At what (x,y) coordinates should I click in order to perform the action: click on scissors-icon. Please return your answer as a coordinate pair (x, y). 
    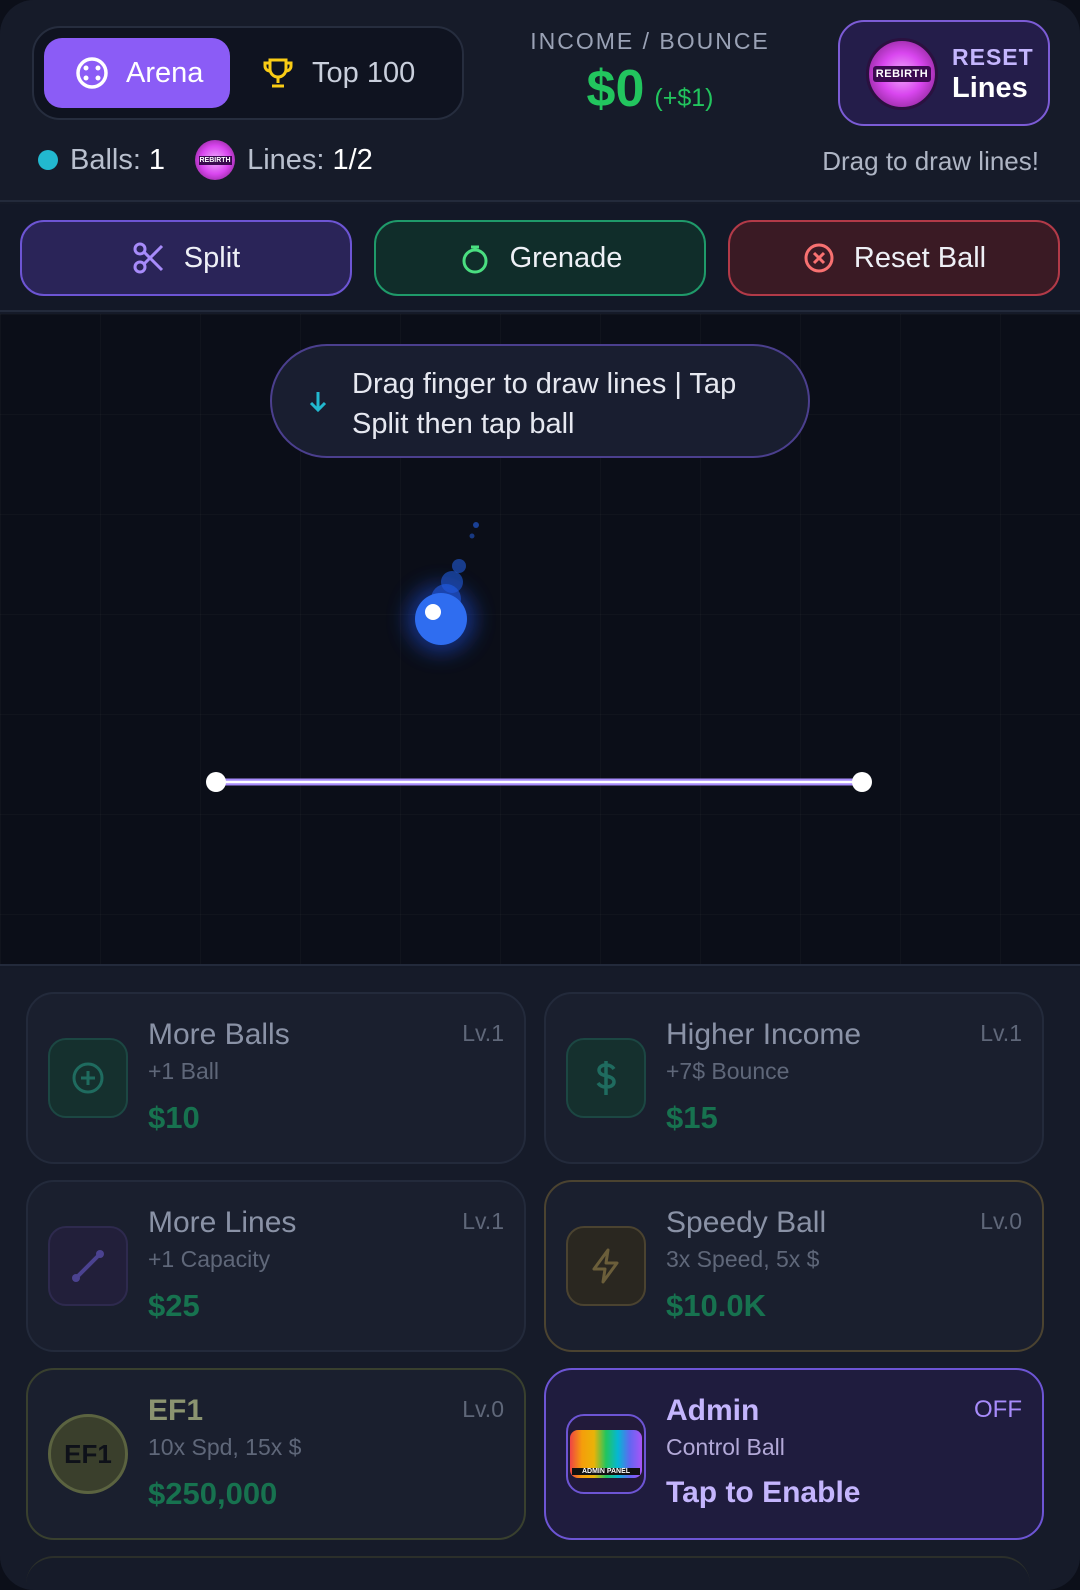
    Looking at the image, I should click on (149, 258).